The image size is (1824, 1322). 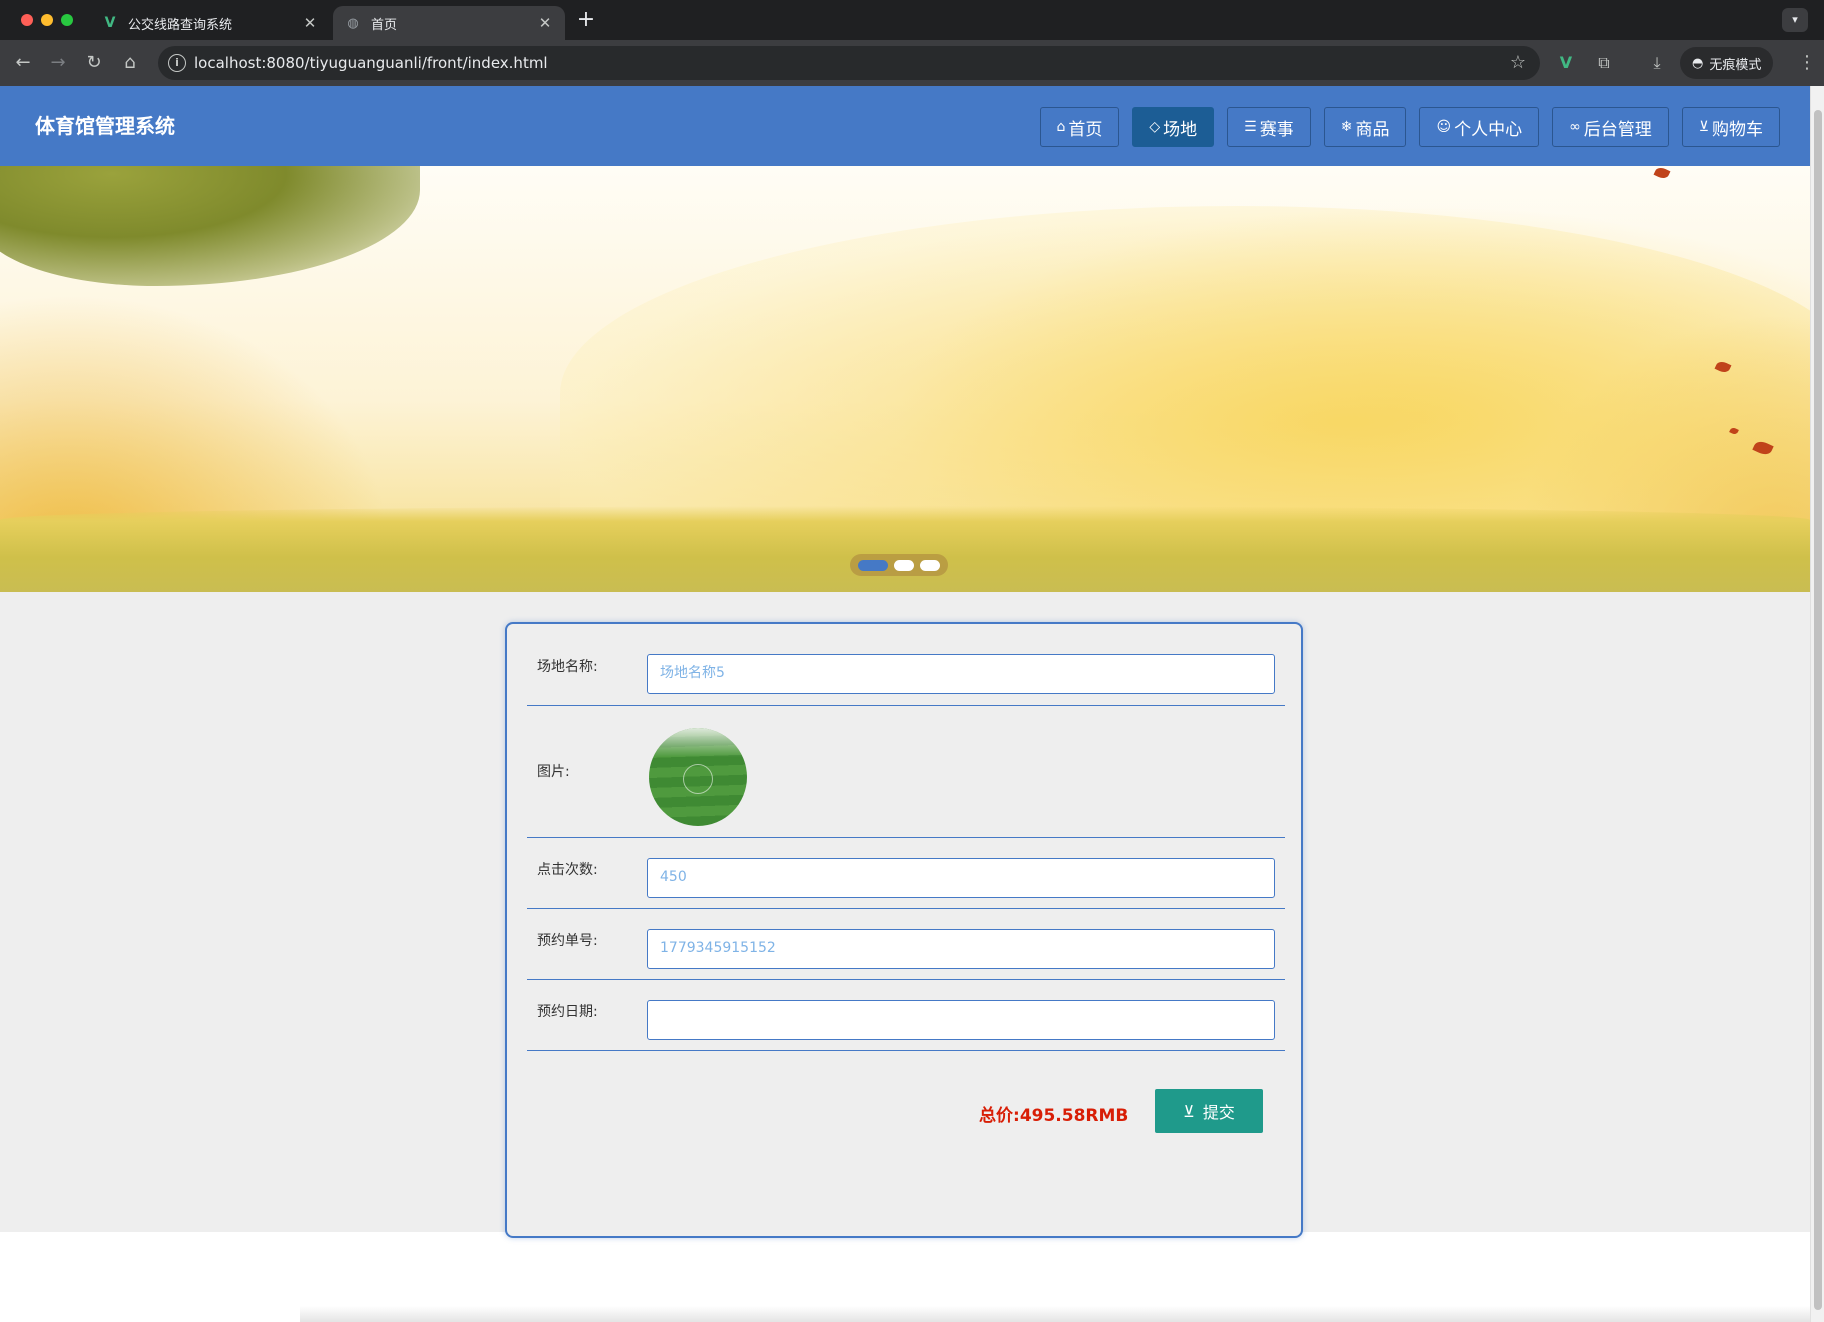 What do you see at coordinates (1566, 63) in the screenshot?
I see `vue-devtools-icon: V` at bounding box center [1566, 63].